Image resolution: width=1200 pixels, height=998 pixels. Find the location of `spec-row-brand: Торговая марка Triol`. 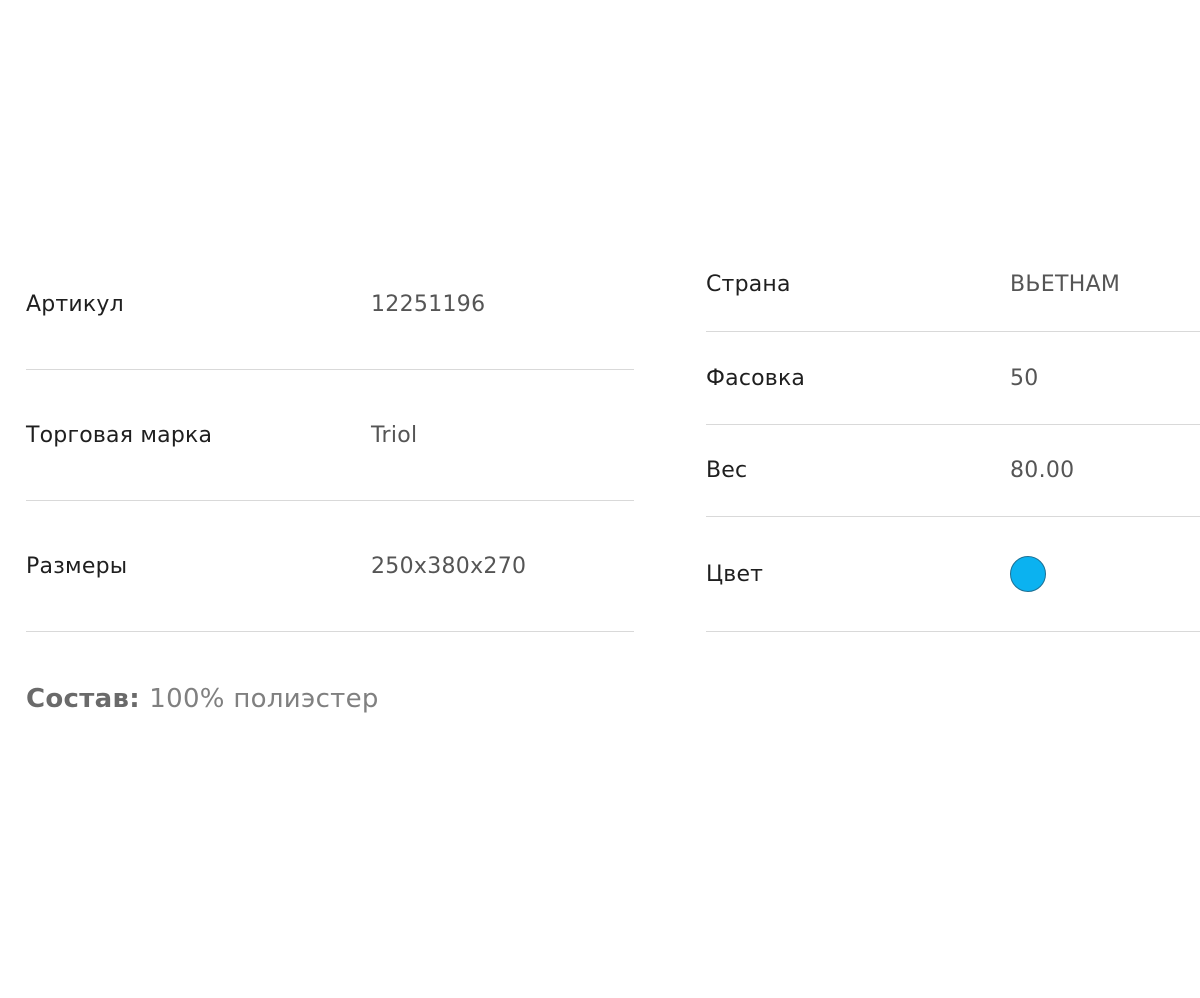

spec-row-brand: Торговая марка Triol is located at coordinates (330, 435).